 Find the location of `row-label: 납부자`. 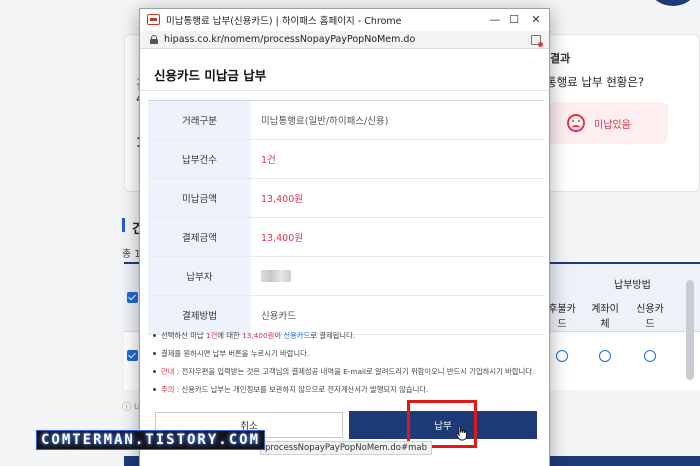

row-label: 납부자 is located at coordinates (199, 276).